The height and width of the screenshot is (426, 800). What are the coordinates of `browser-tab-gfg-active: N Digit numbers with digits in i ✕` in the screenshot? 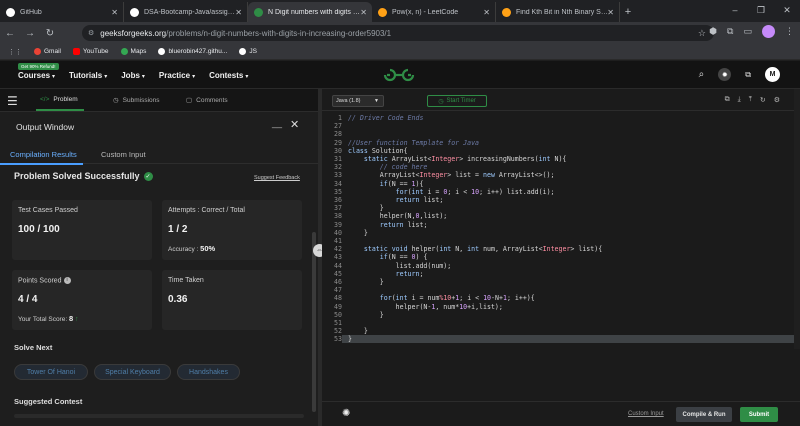 It's located at (310, 12).